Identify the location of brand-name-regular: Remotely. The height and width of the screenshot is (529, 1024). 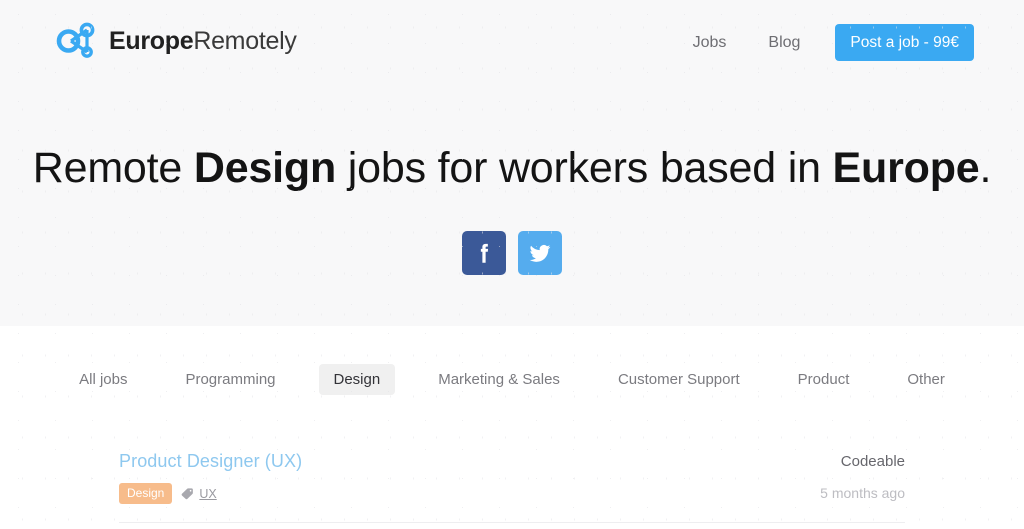
(245, 40).